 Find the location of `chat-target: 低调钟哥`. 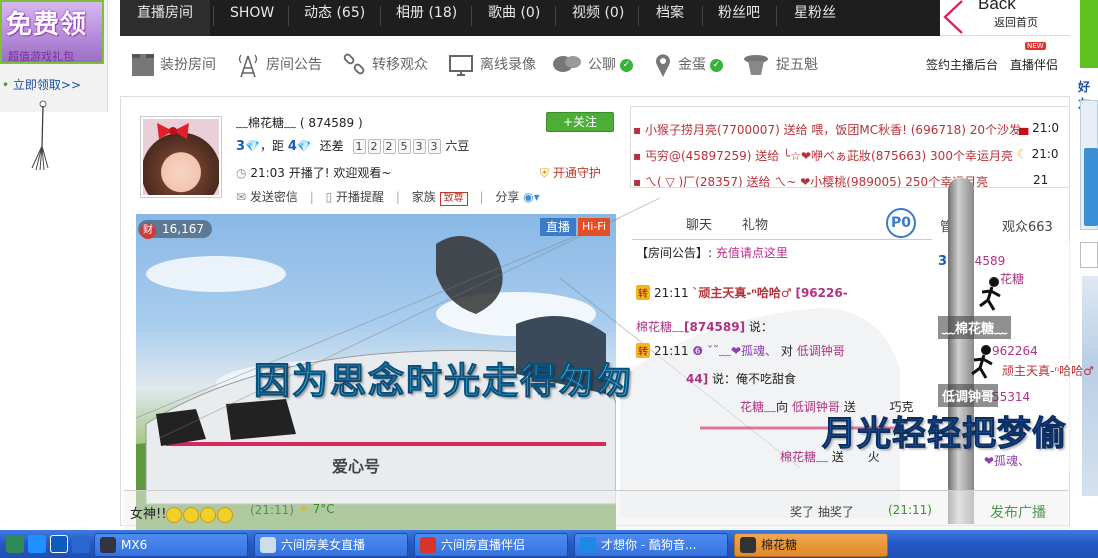

chat-target: 低调钟哥 is located at coordinates (821, 351).